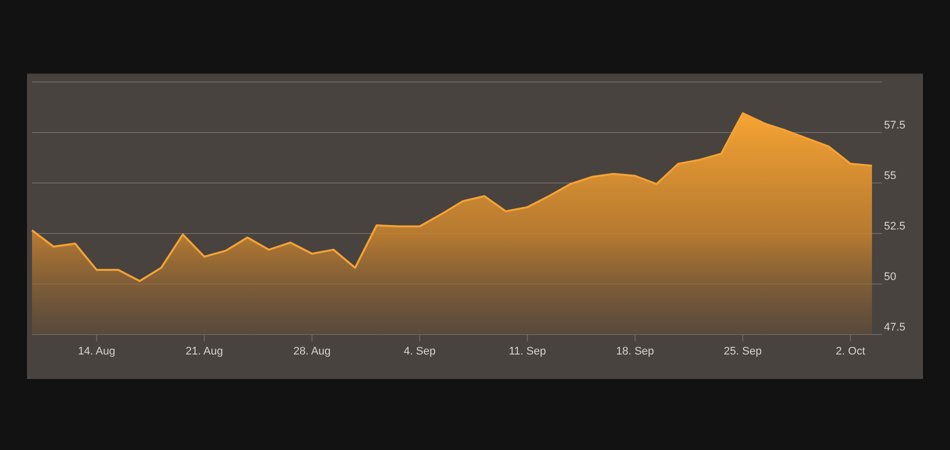  What do you see at coordinates (895, 226) in the screenshot?
I see `y-axis-label: 52.5` at bounding box center [895, 226].